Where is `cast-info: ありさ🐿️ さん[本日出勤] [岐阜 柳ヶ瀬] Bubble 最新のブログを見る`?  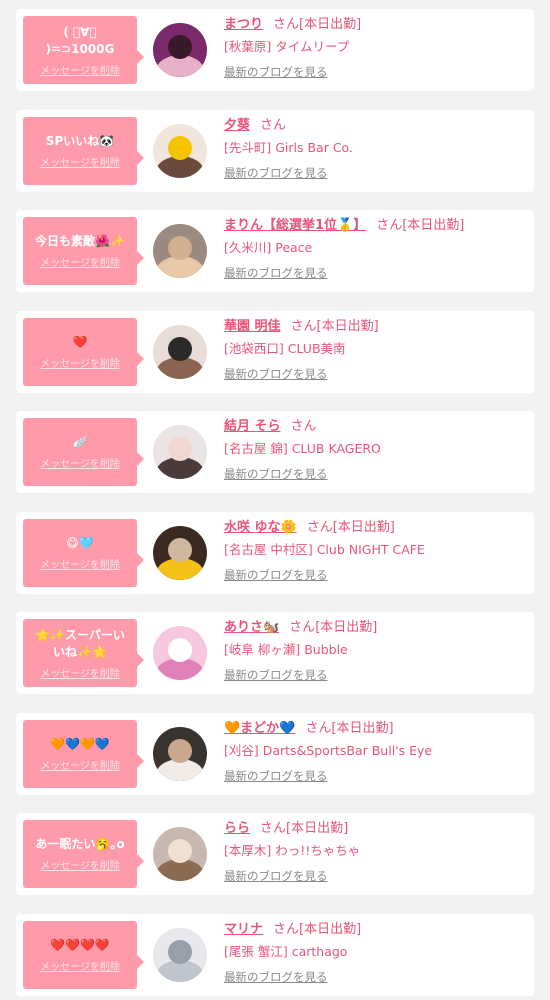
cast-info: ありさ🐿️ さん[本日出勤] [岐阜 柳ヶ瀬] Bubble 最新のブログを見る is located at coordinates (376, 651).